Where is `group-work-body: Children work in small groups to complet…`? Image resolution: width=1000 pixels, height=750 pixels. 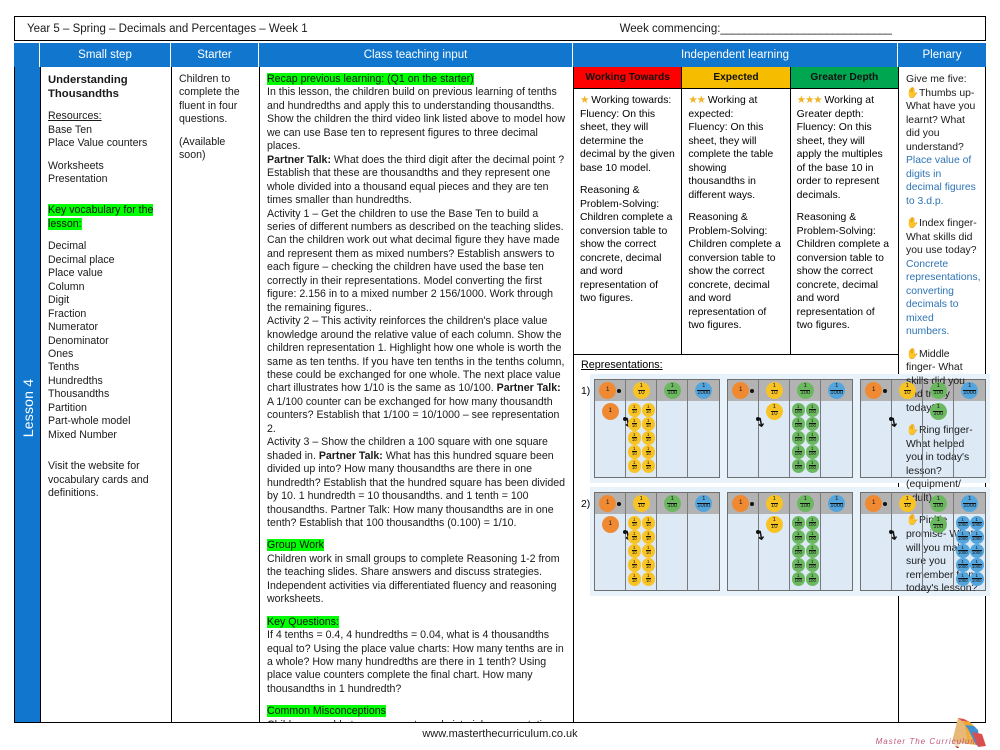
group-work-body: Children work in small groups to complet… is located at coordinates (413, 579).